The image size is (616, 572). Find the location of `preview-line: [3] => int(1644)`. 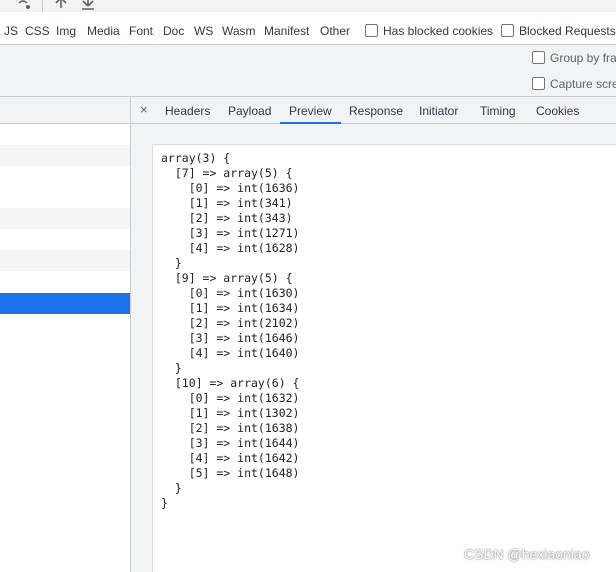

preview-line: [3] => int(1644) is located at coordinates (230, 443).